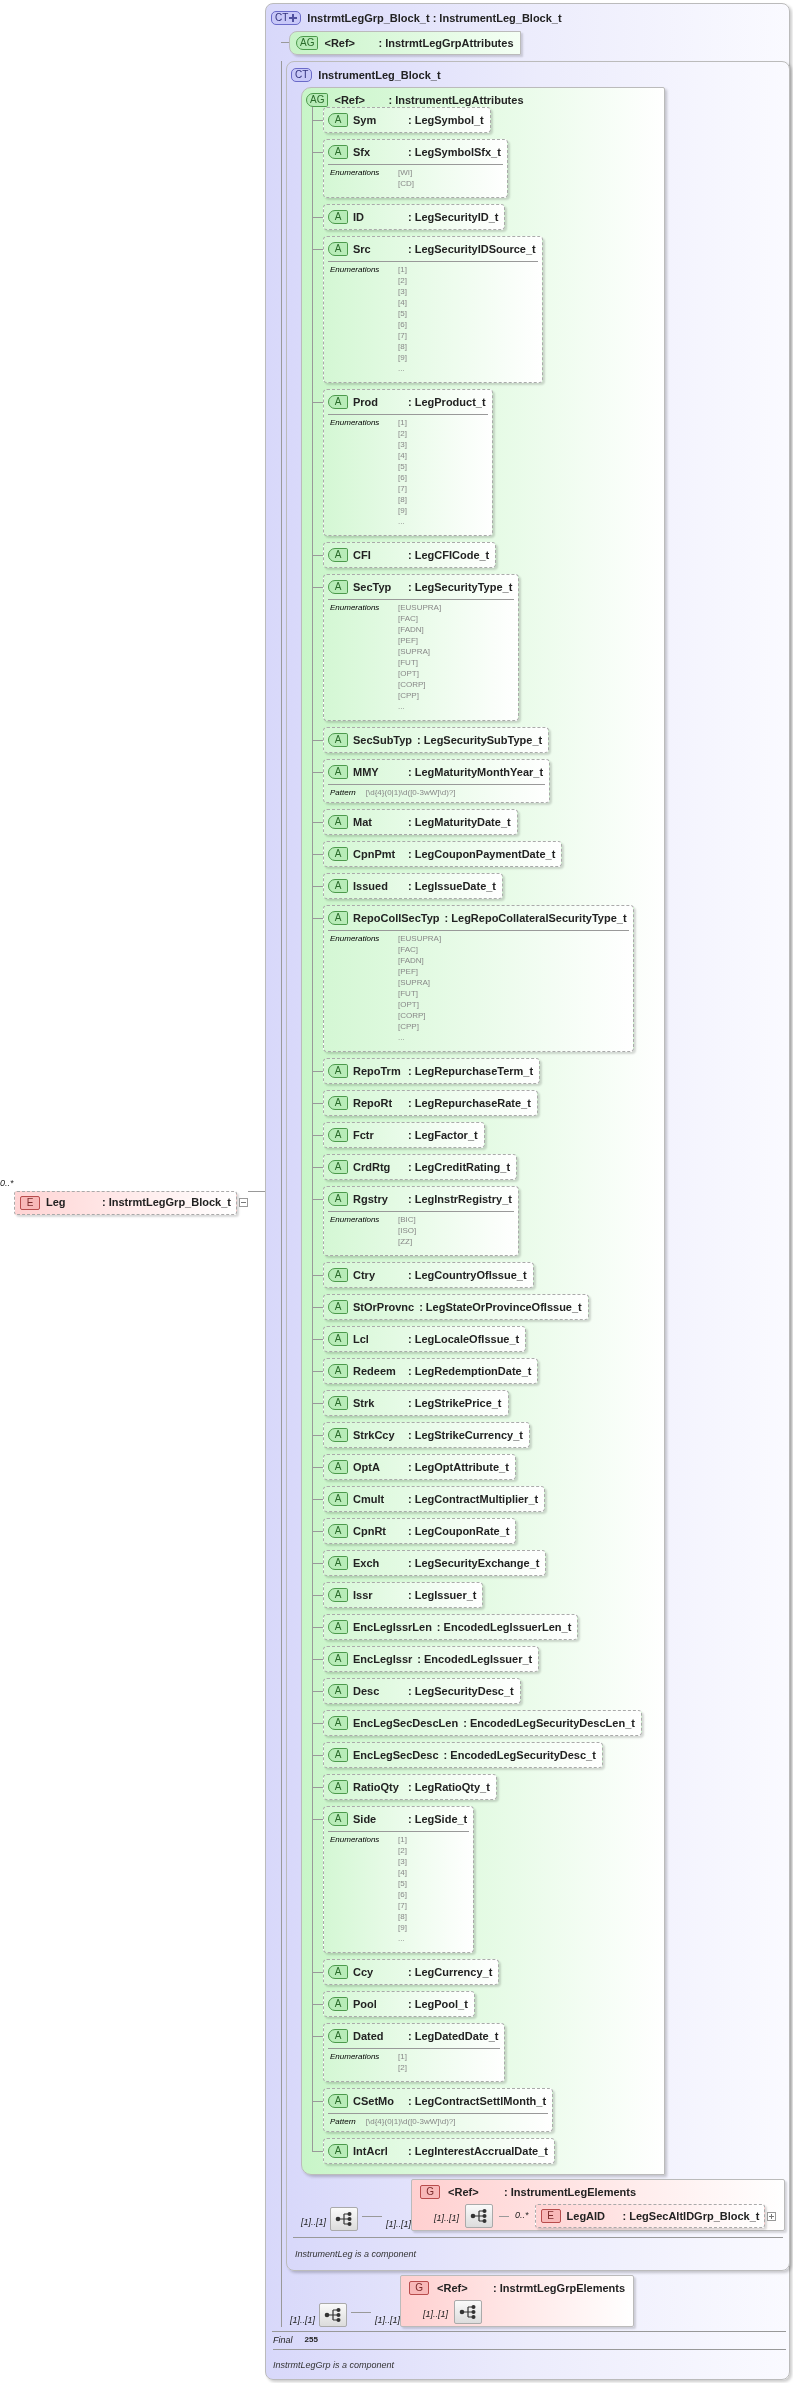  I want to click on attribute-name: RepoCollSecTyp, so click(396, 918).